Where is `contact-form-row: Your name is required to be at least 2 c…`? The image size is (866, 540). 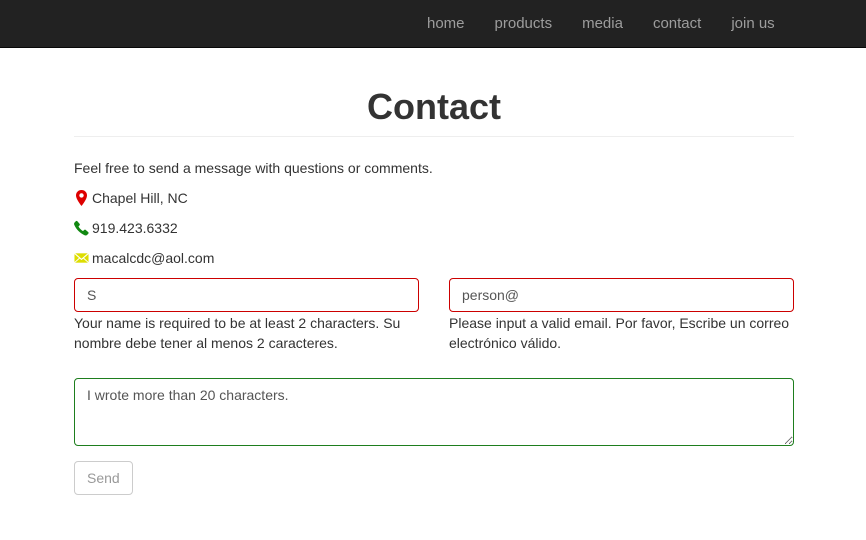 contact-form-row: Your name is required to be at least 2 c… is located at coordinates (434, 315).